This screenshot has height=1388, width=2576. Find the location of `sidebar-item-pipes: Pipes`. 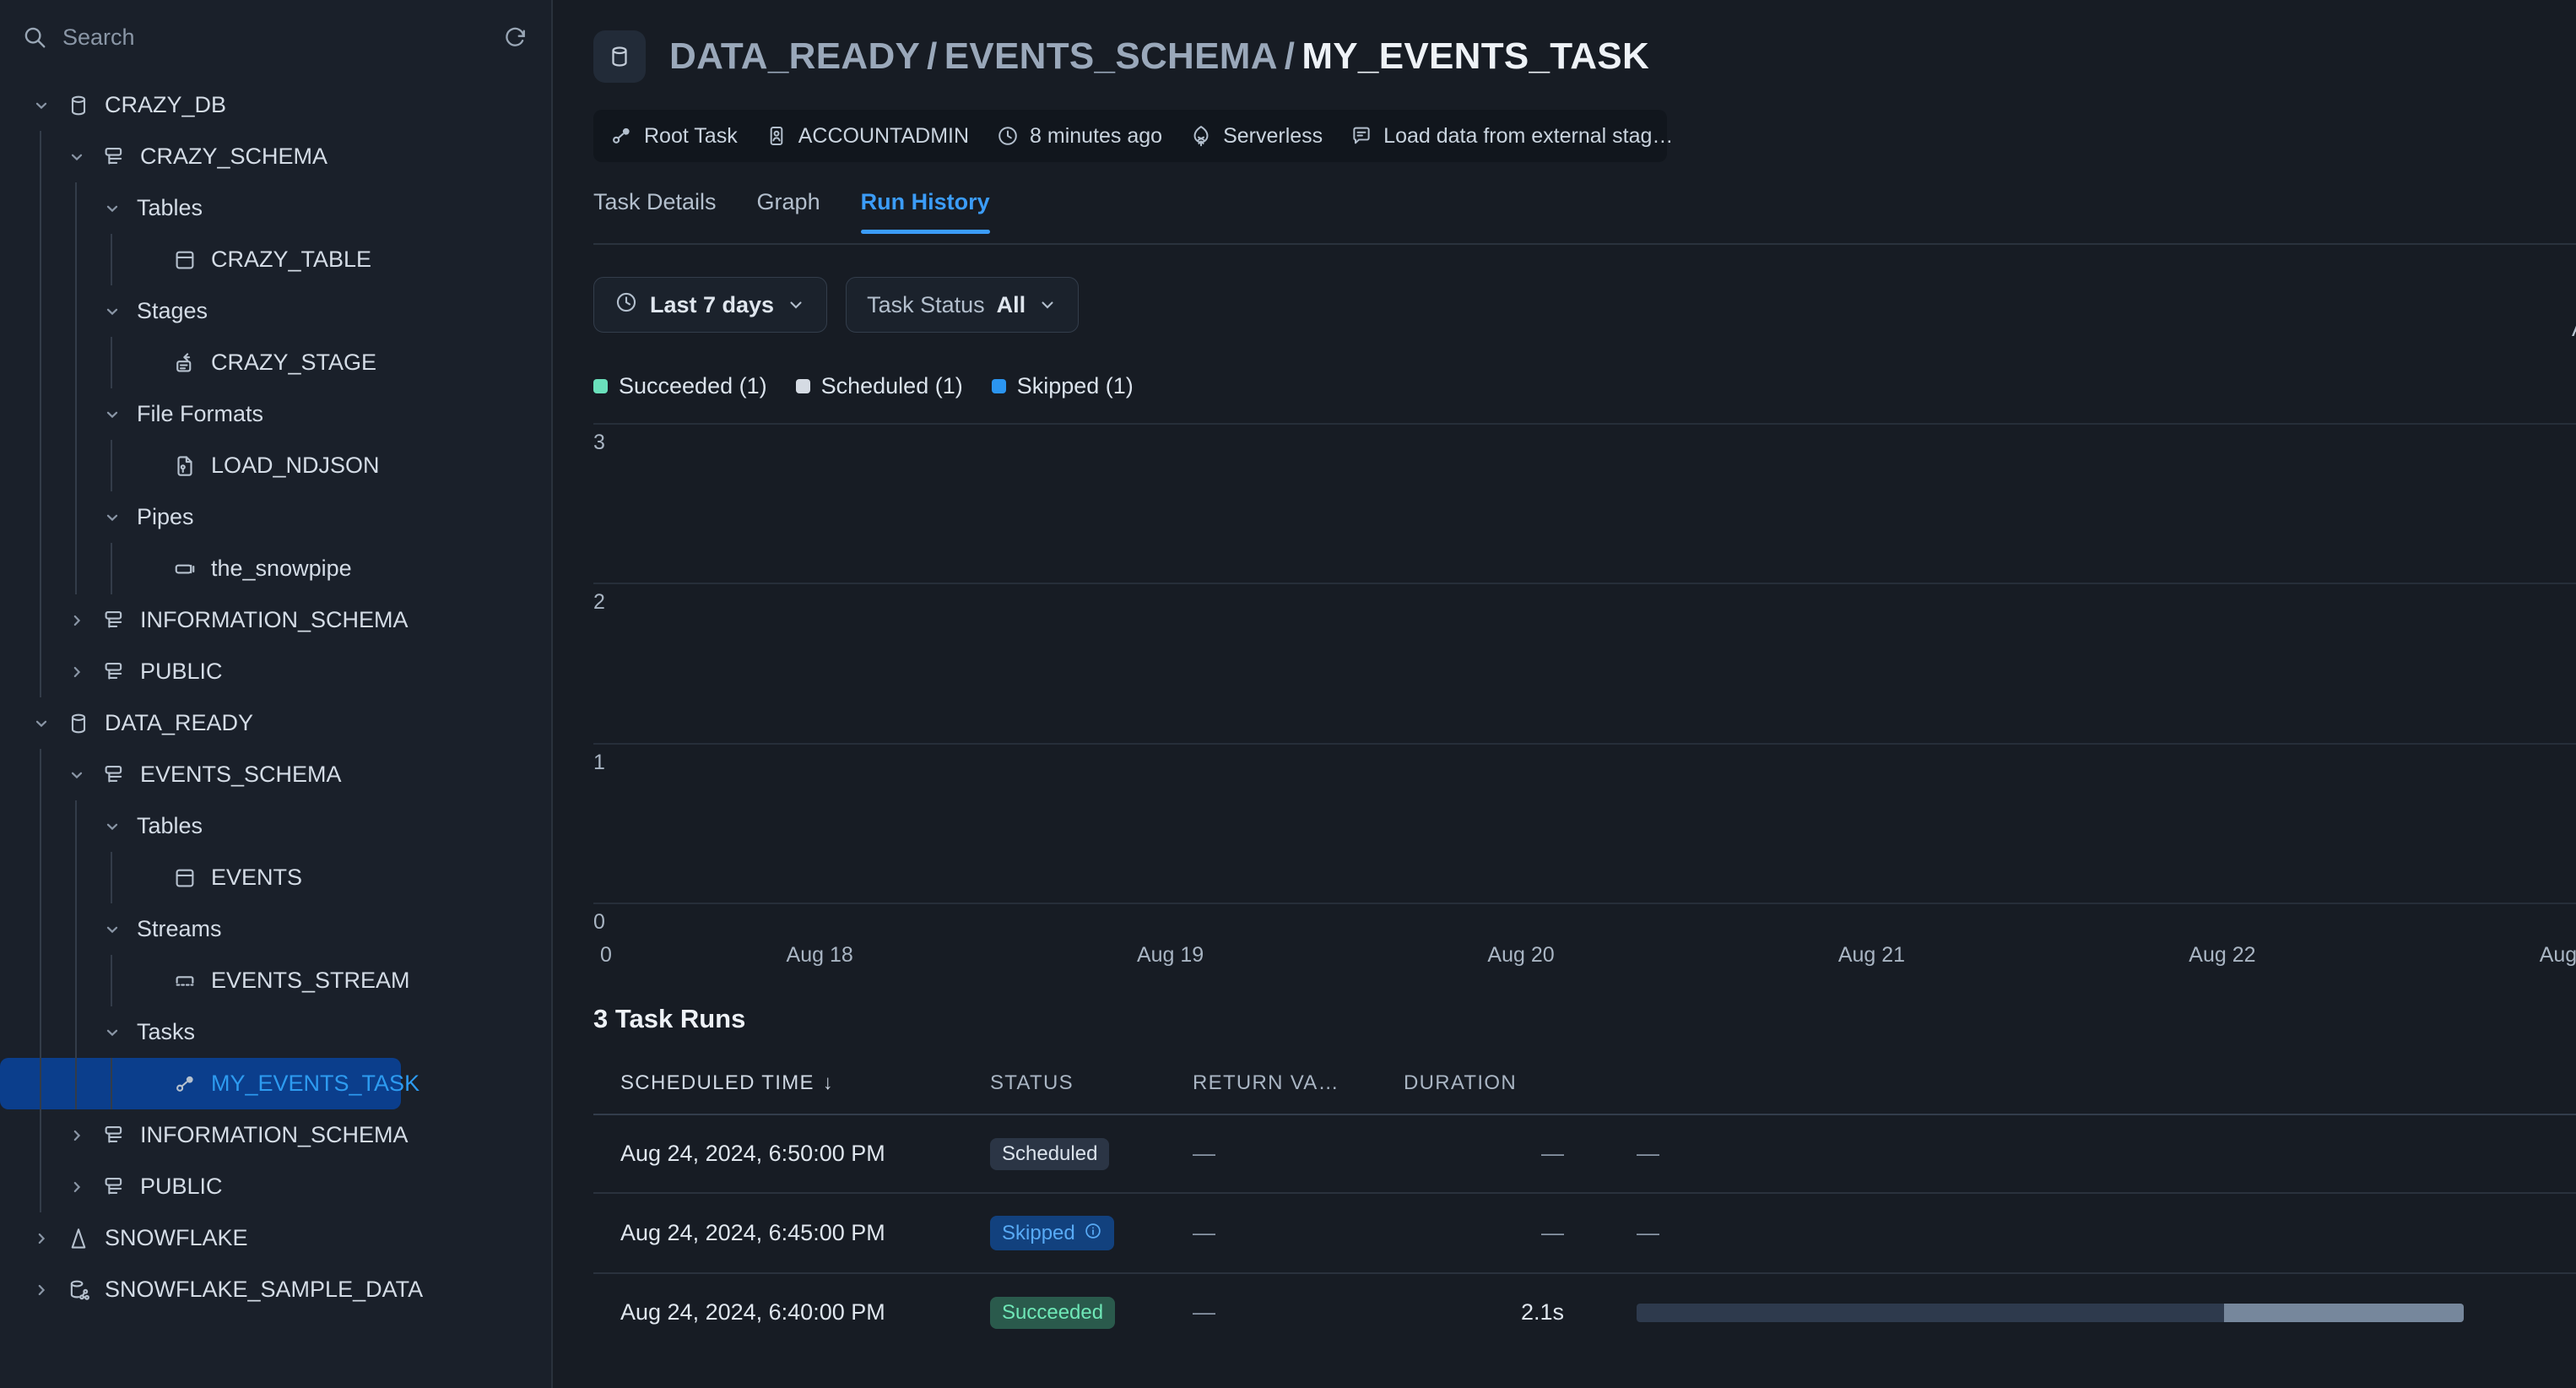

sidebar-item-pipes: Pipes is located at coordinates (275, 517).